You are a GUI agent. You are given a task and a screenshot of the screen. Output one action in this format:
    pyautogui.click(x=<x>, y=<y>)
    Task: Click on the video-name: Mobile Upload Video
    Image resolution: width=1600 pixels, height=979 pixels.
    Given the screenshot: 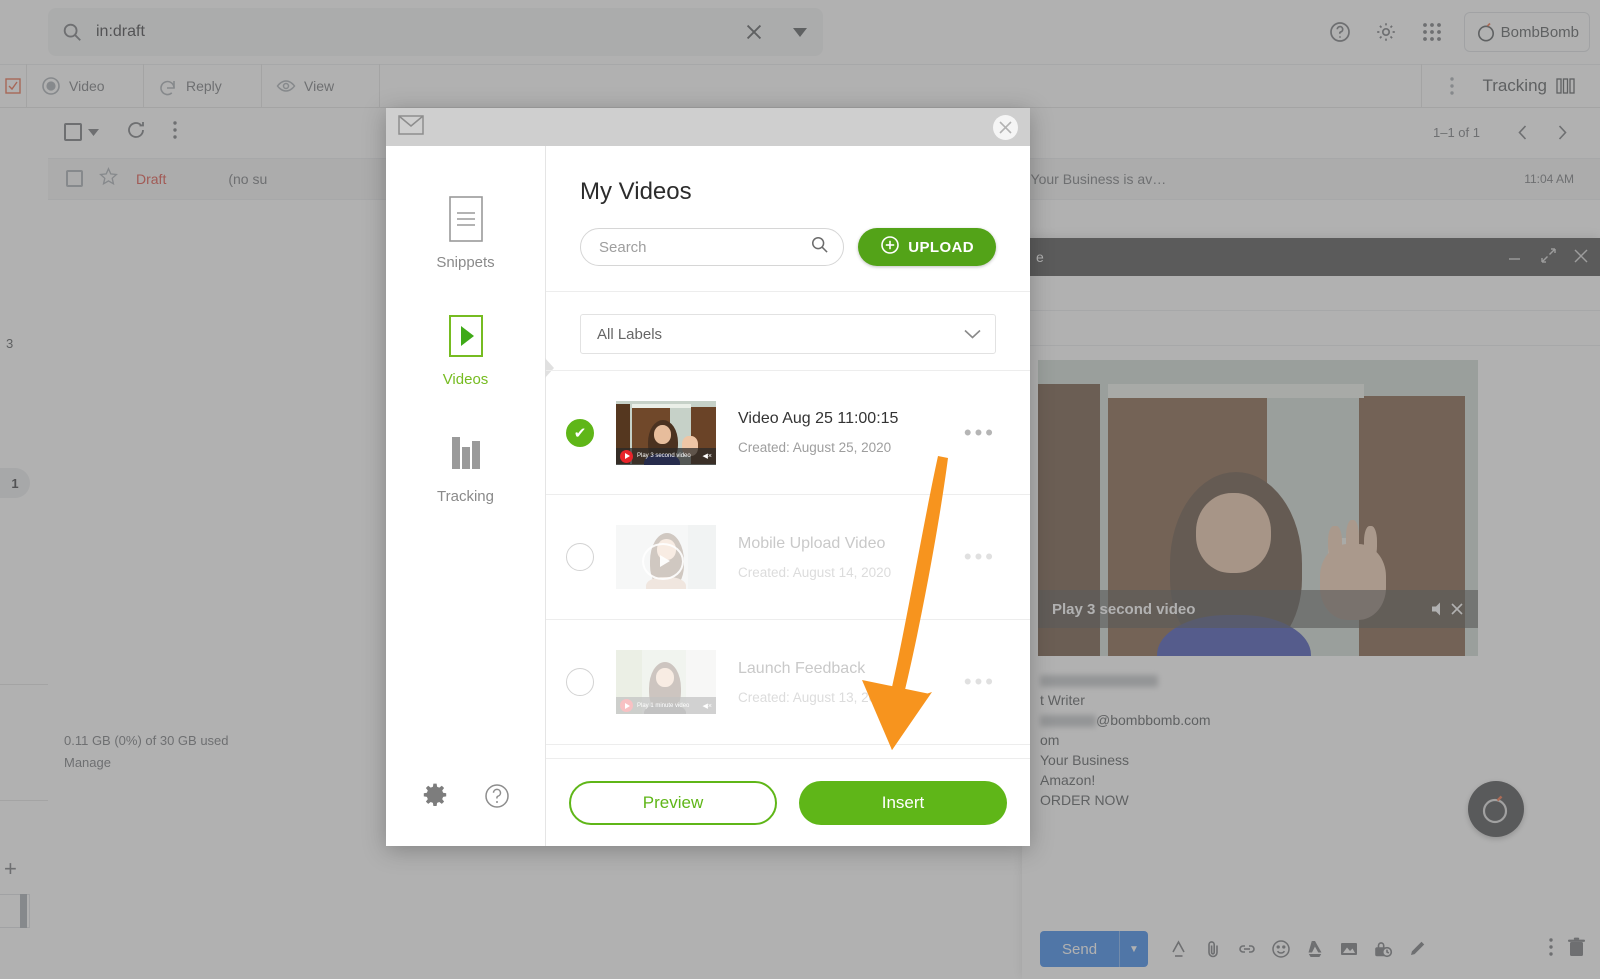 What is the action you would take?
    pyautogui.click(x=812, y=543)
    